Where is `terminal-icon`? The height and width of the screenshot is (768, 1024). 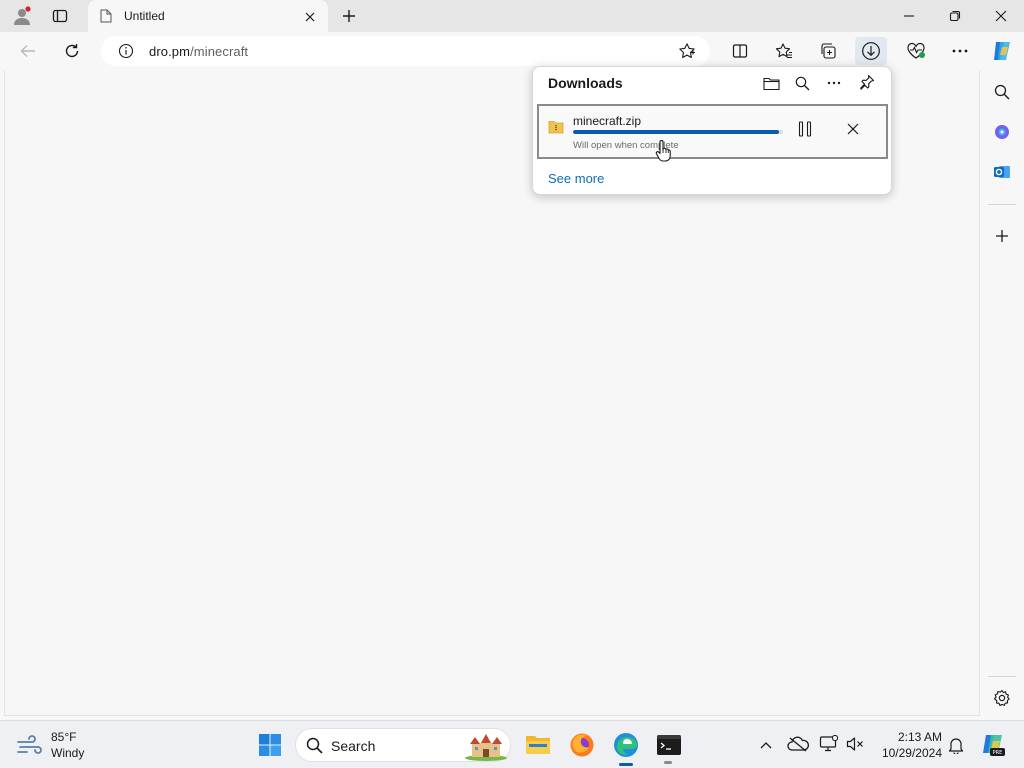 terminal-icon is located at coordinates (669, 745).